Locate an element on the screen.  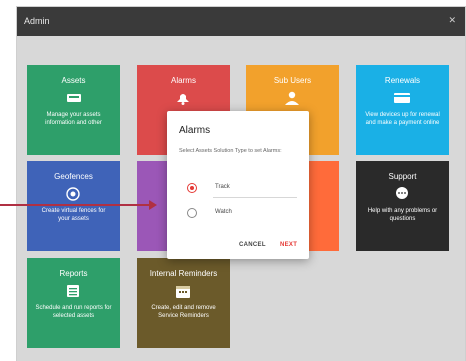
tile-description: Create virtual fences for your assets is located at coordinates (73, 215).